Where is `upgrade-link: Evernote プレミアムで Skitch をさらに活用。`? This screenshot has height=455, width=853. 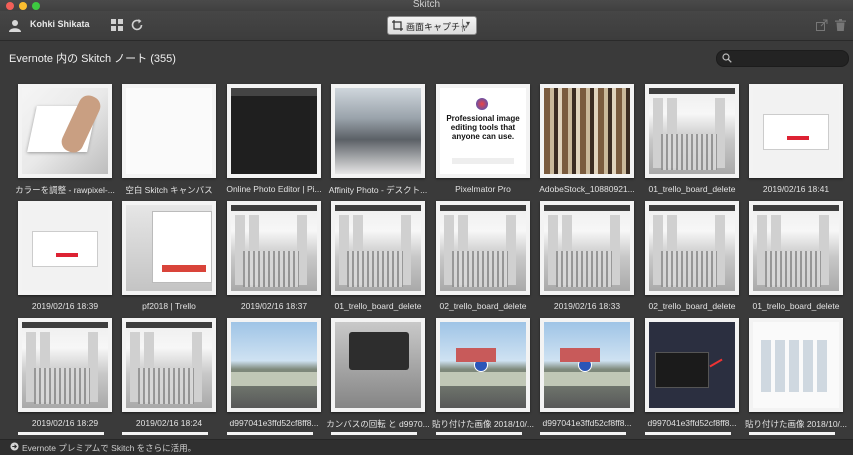 upgrade-link: Evernote プレミアムで Skitch をさらに活用。 is located at coordinates (109, 448).